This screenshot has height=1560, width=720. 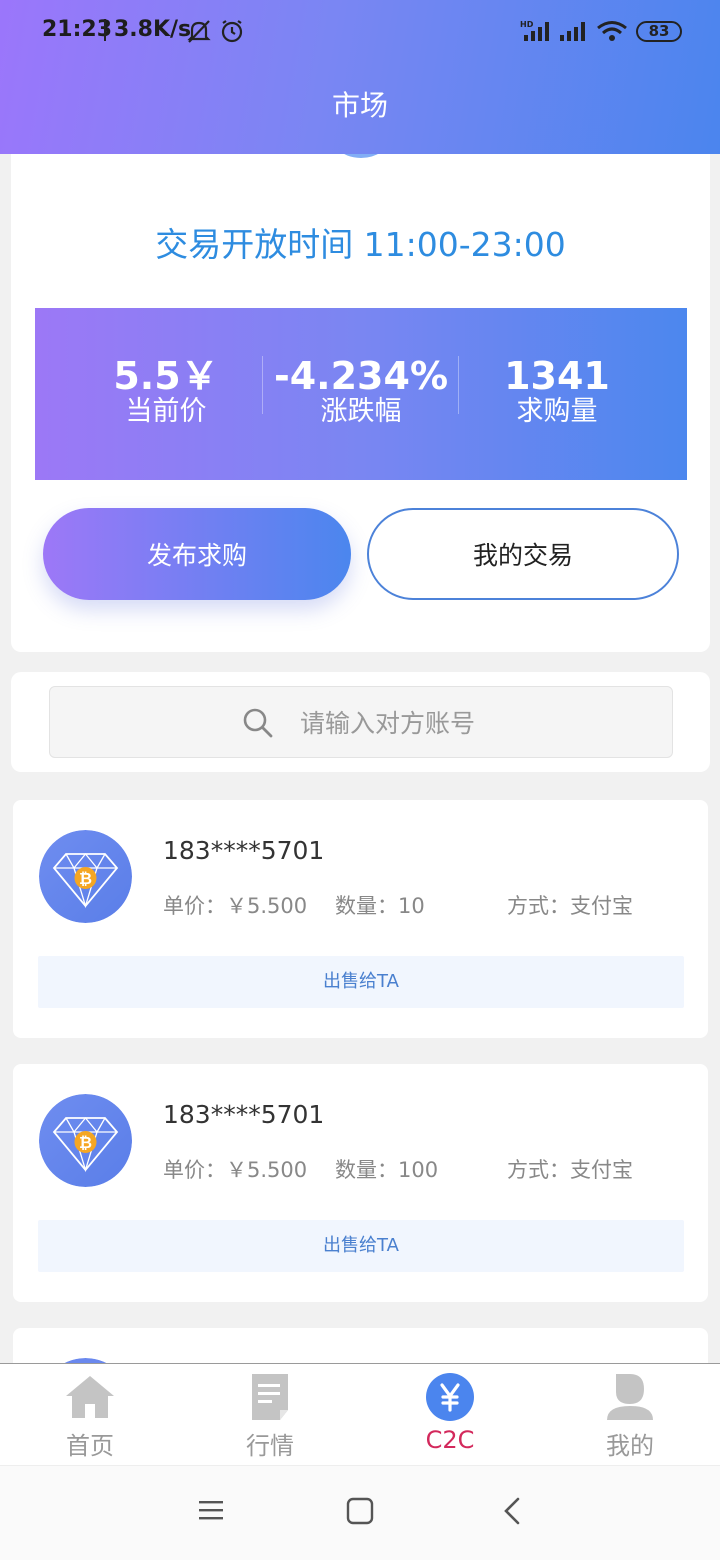 I want to click on back-icon, so click(x=512, y=1511).